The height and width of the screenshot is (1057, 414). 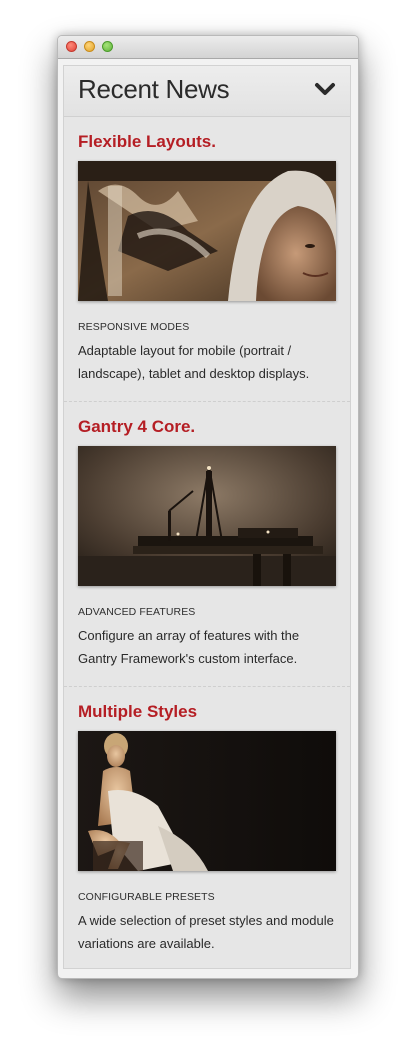 I want to click on article-image-oil-rig, so click(x=207, y=516).